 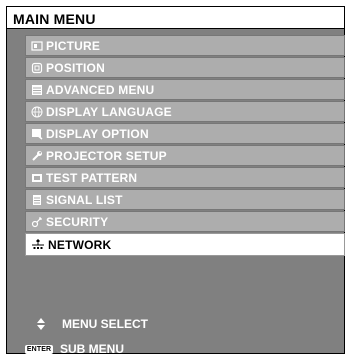 What do you see at coordinates (175, 18) in the screenshot?
I see `title-bar: MAIN MENU` at bounding box center [175, 18].